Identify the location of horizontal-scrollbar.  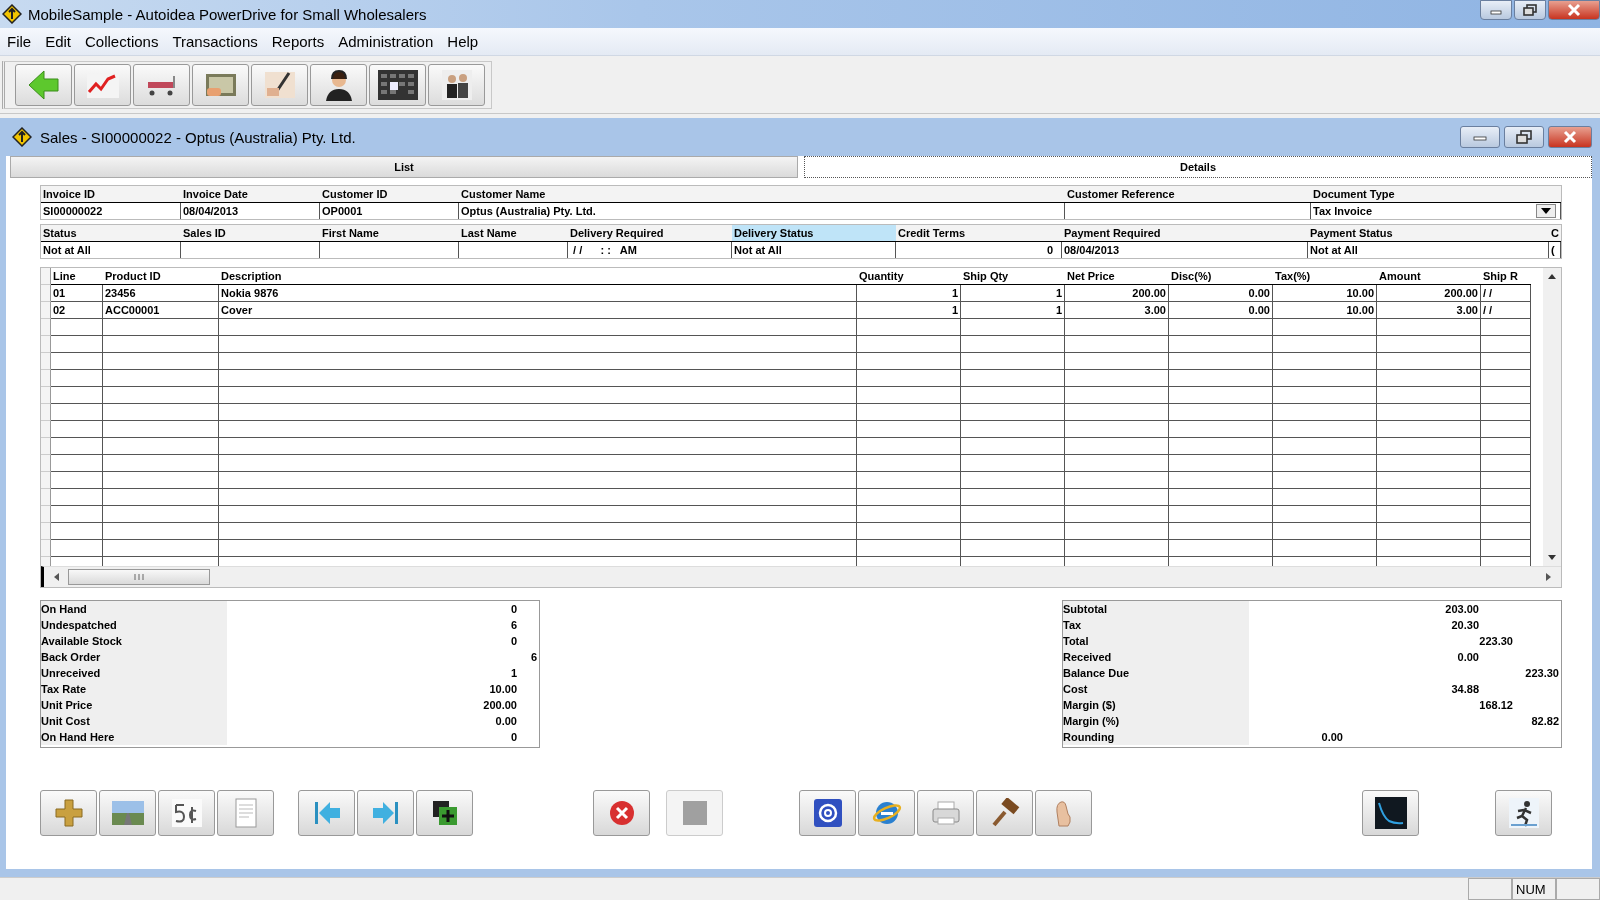
(801, 576).